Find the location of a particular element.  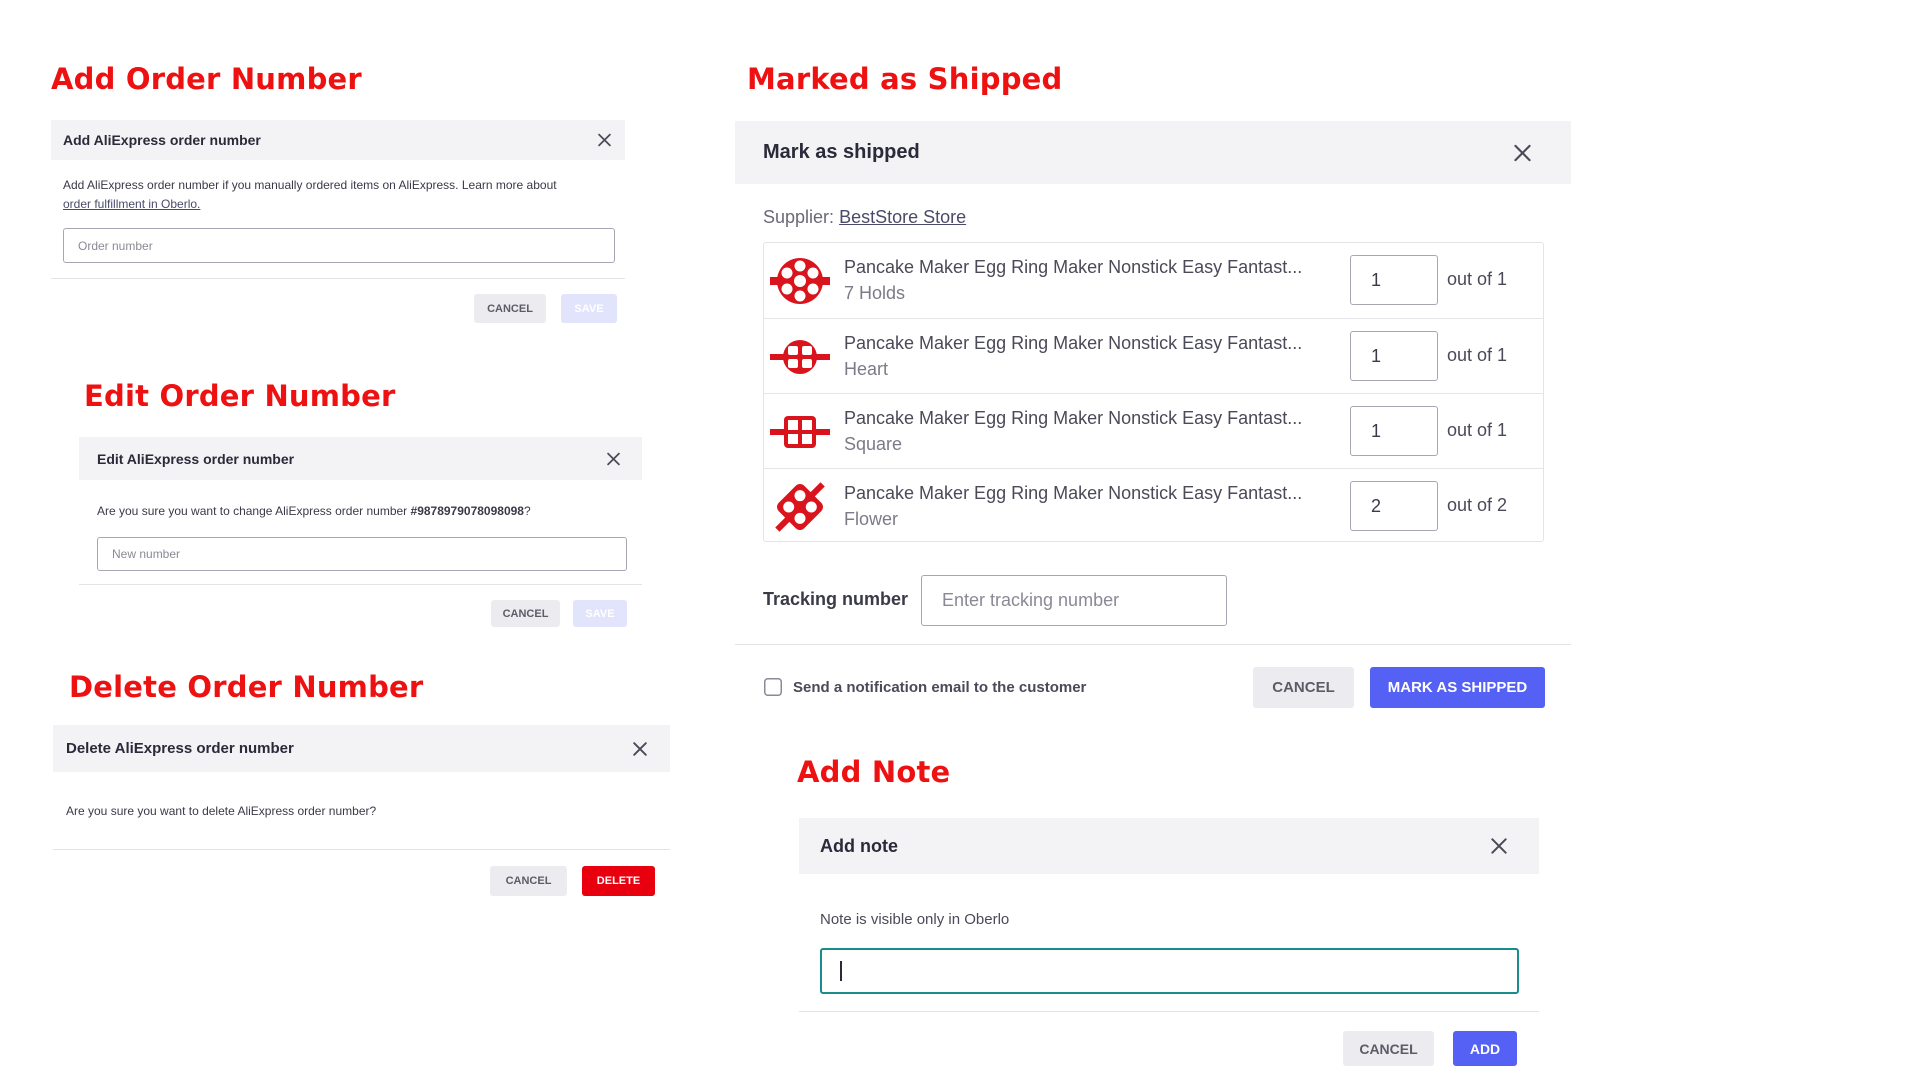

mark-shipped-dialog-header: Mark as shipped is located at coordinates (1153, 152).